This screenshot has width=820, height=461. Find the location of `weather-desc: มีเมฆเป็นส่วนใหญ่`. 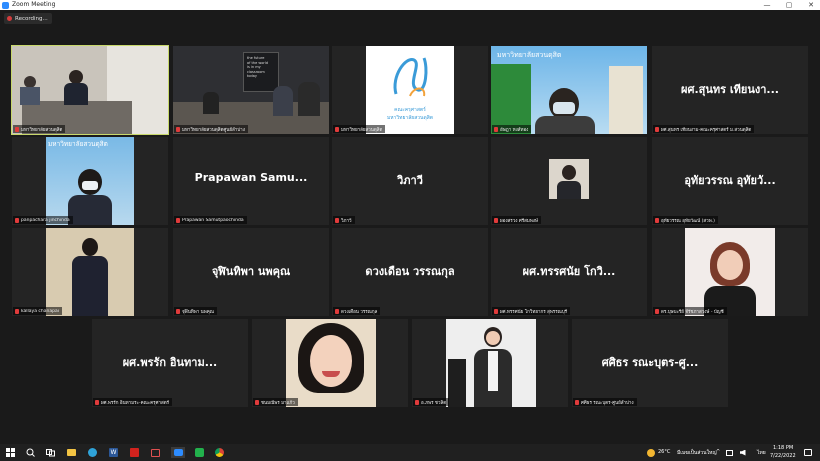

weather-desc: มีเมฆเป็นส่วนใหญ่ is located at coordinates (697, 453).